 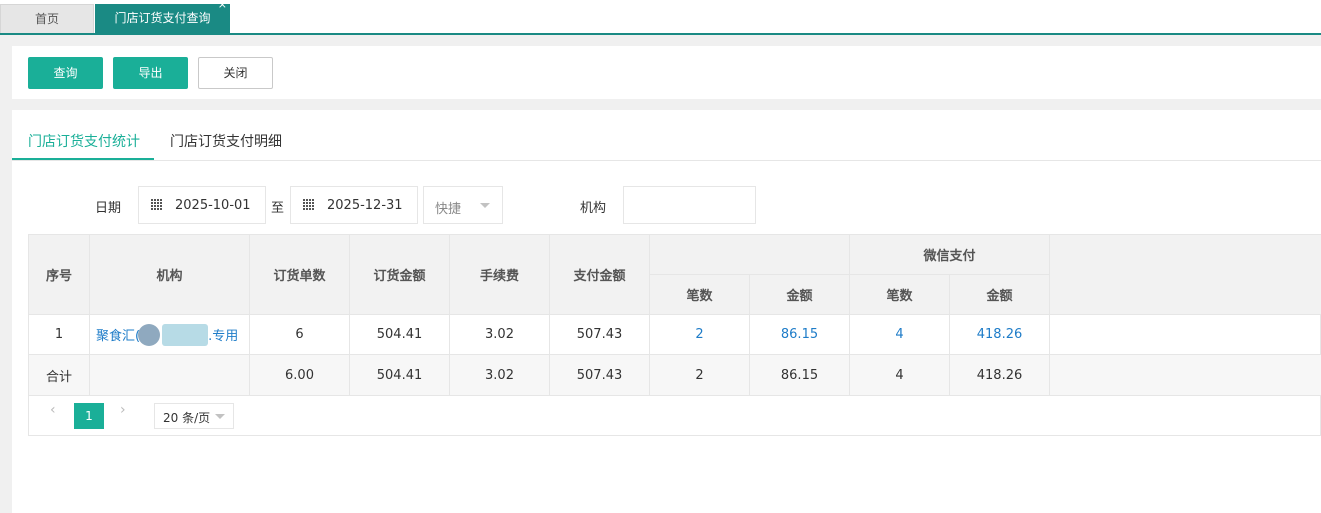 I want to click on tab-store-order-payment-query: 门店订货支付查询 ×, so click(x=162, y=16).